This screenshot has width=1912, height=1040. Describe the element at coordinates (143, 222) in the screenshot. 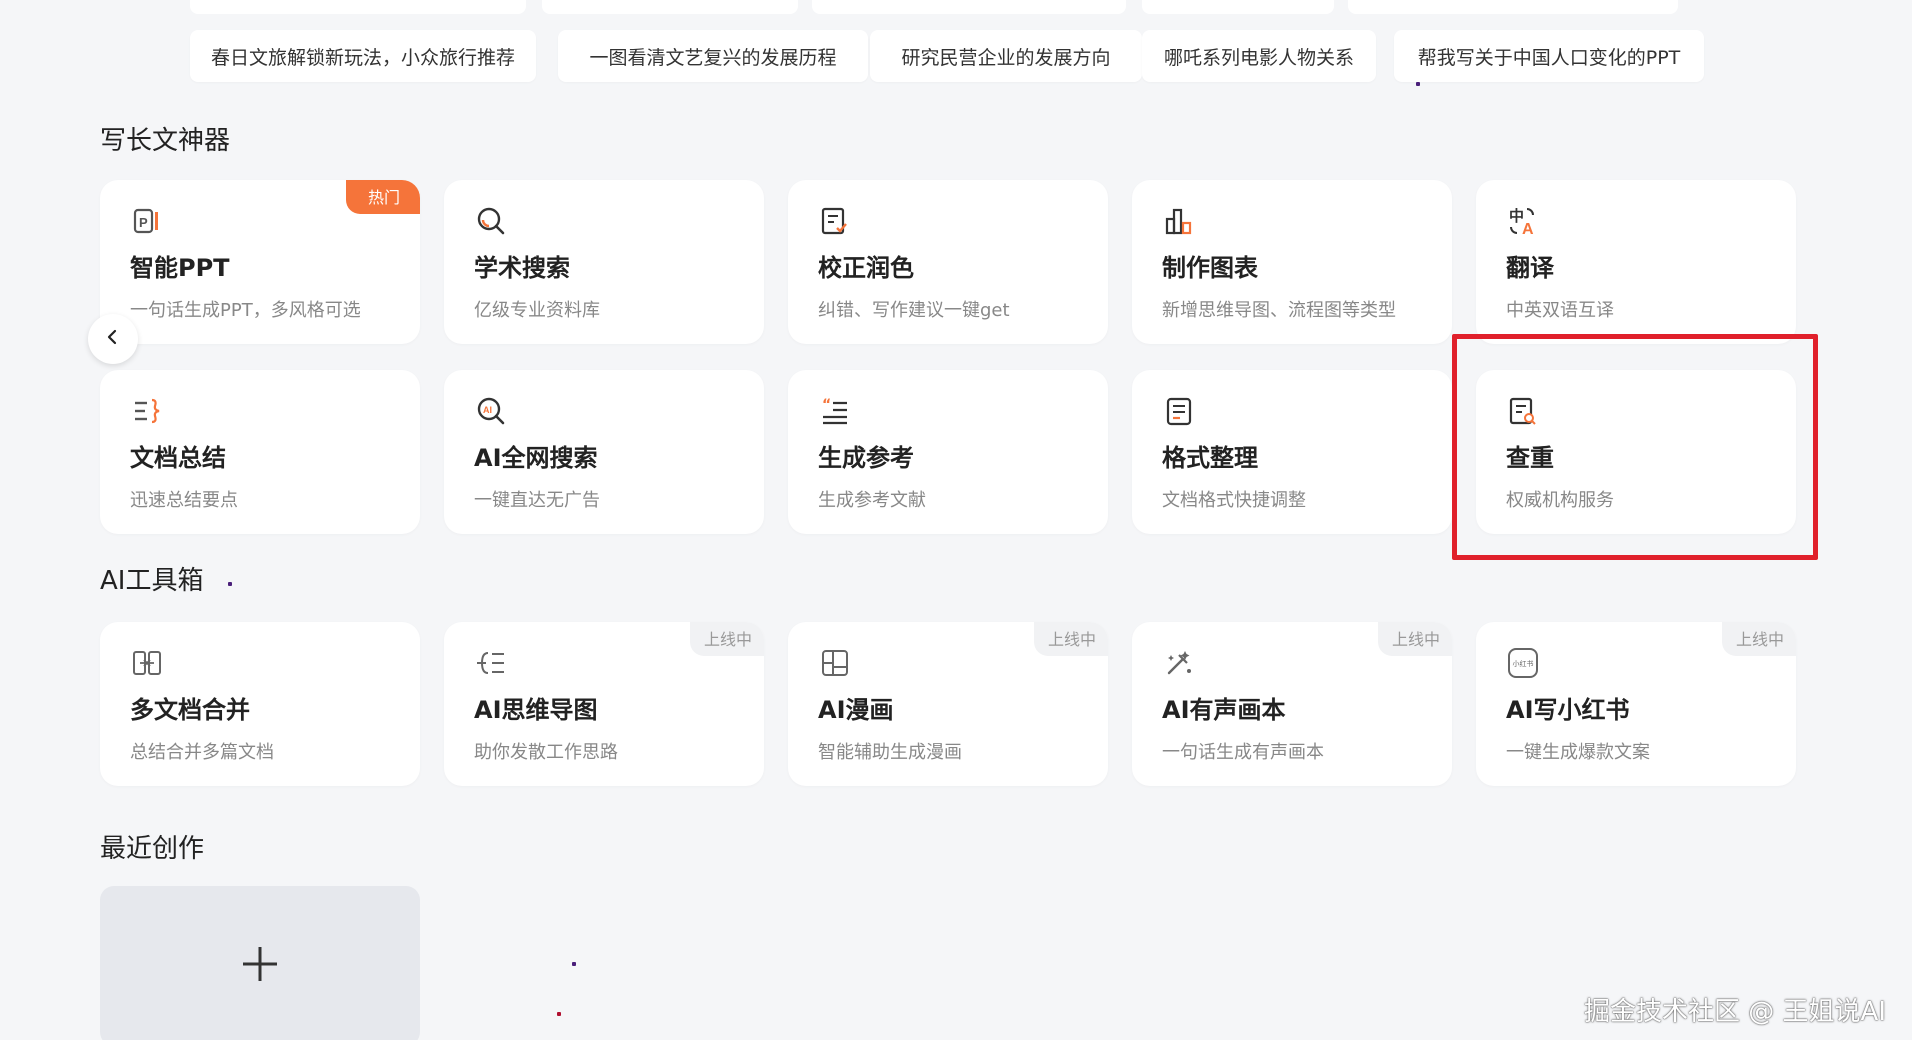

I see `svg-text: P` at that location.